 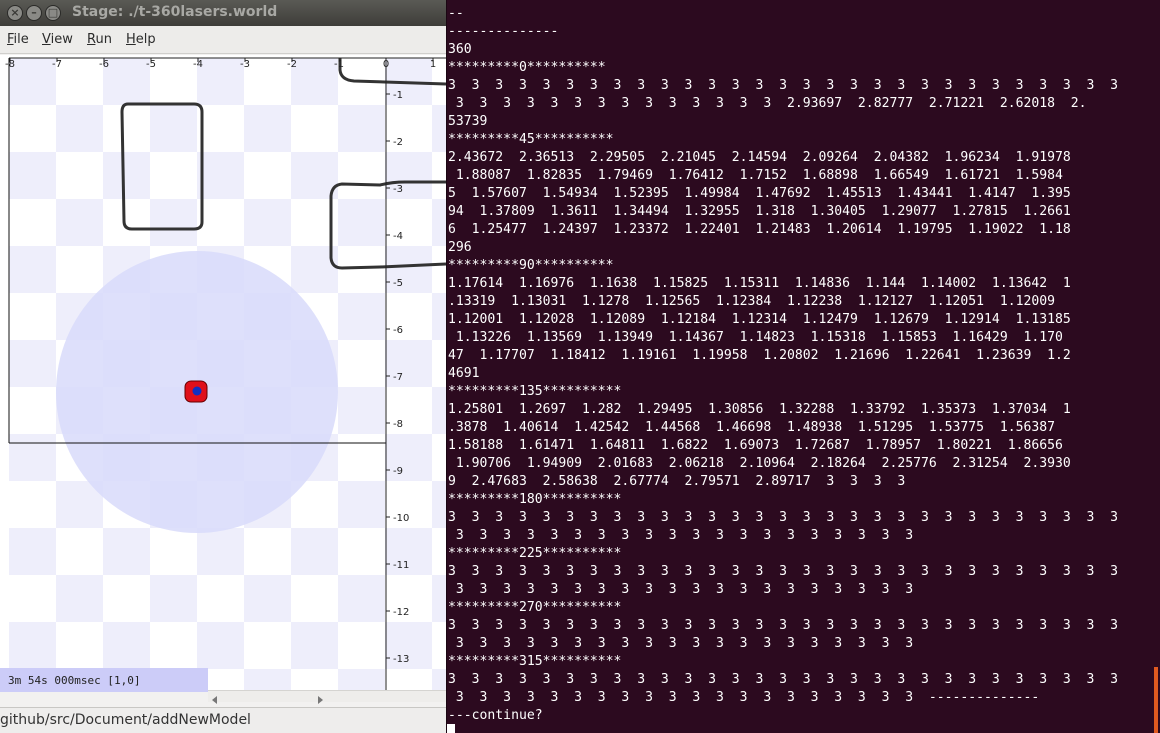 I want to click on y-tick-label: -5, so click(x=398, y=283).